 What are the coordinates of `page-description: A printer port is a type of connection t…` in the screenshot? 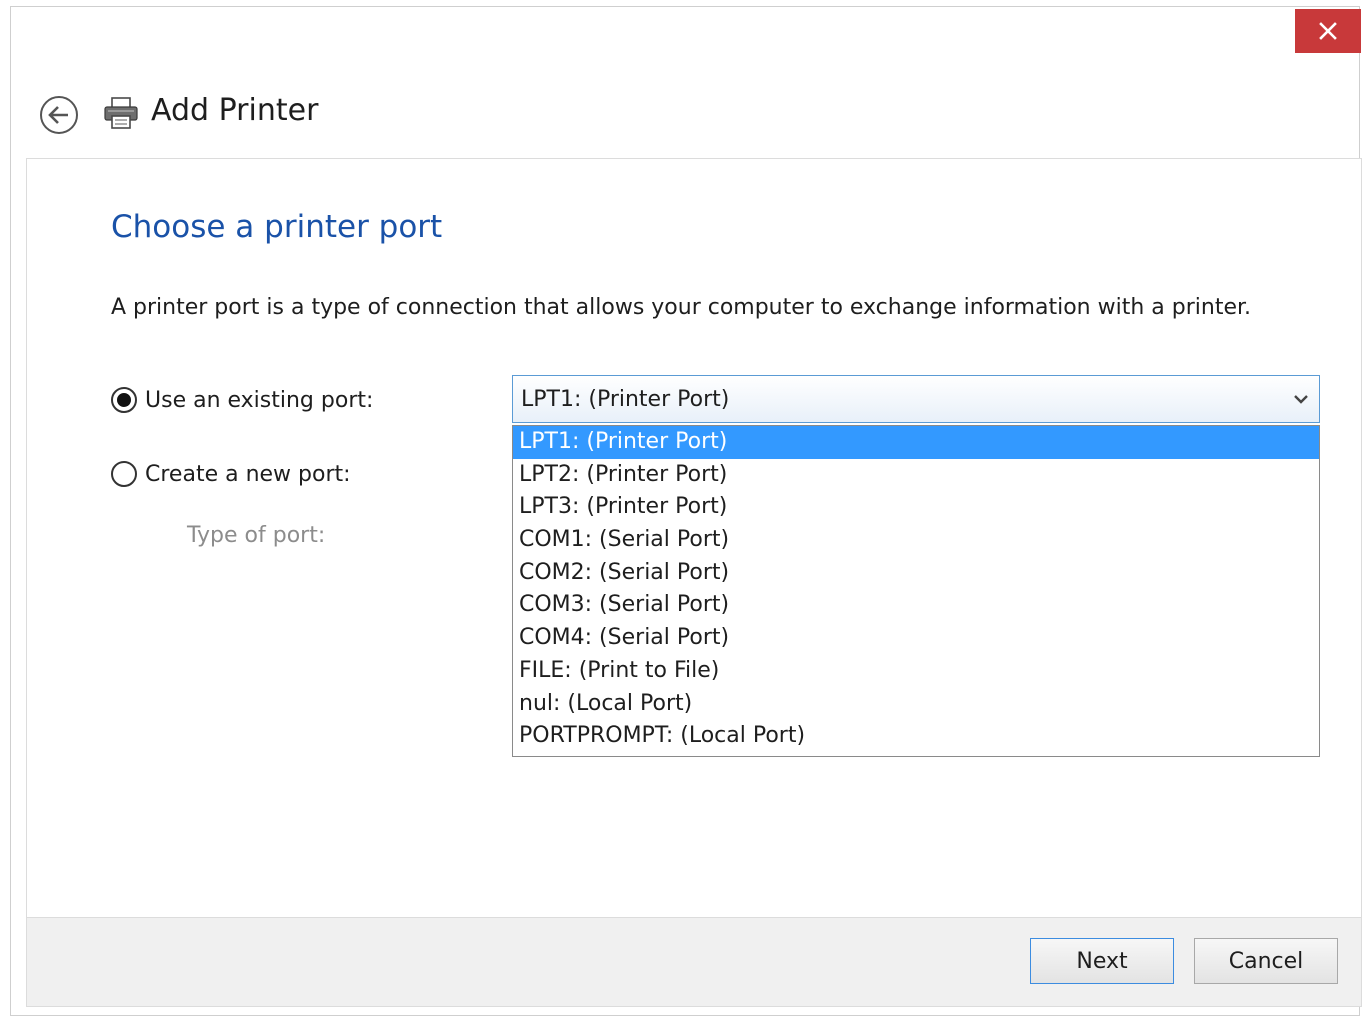 It's located at (681, 307).